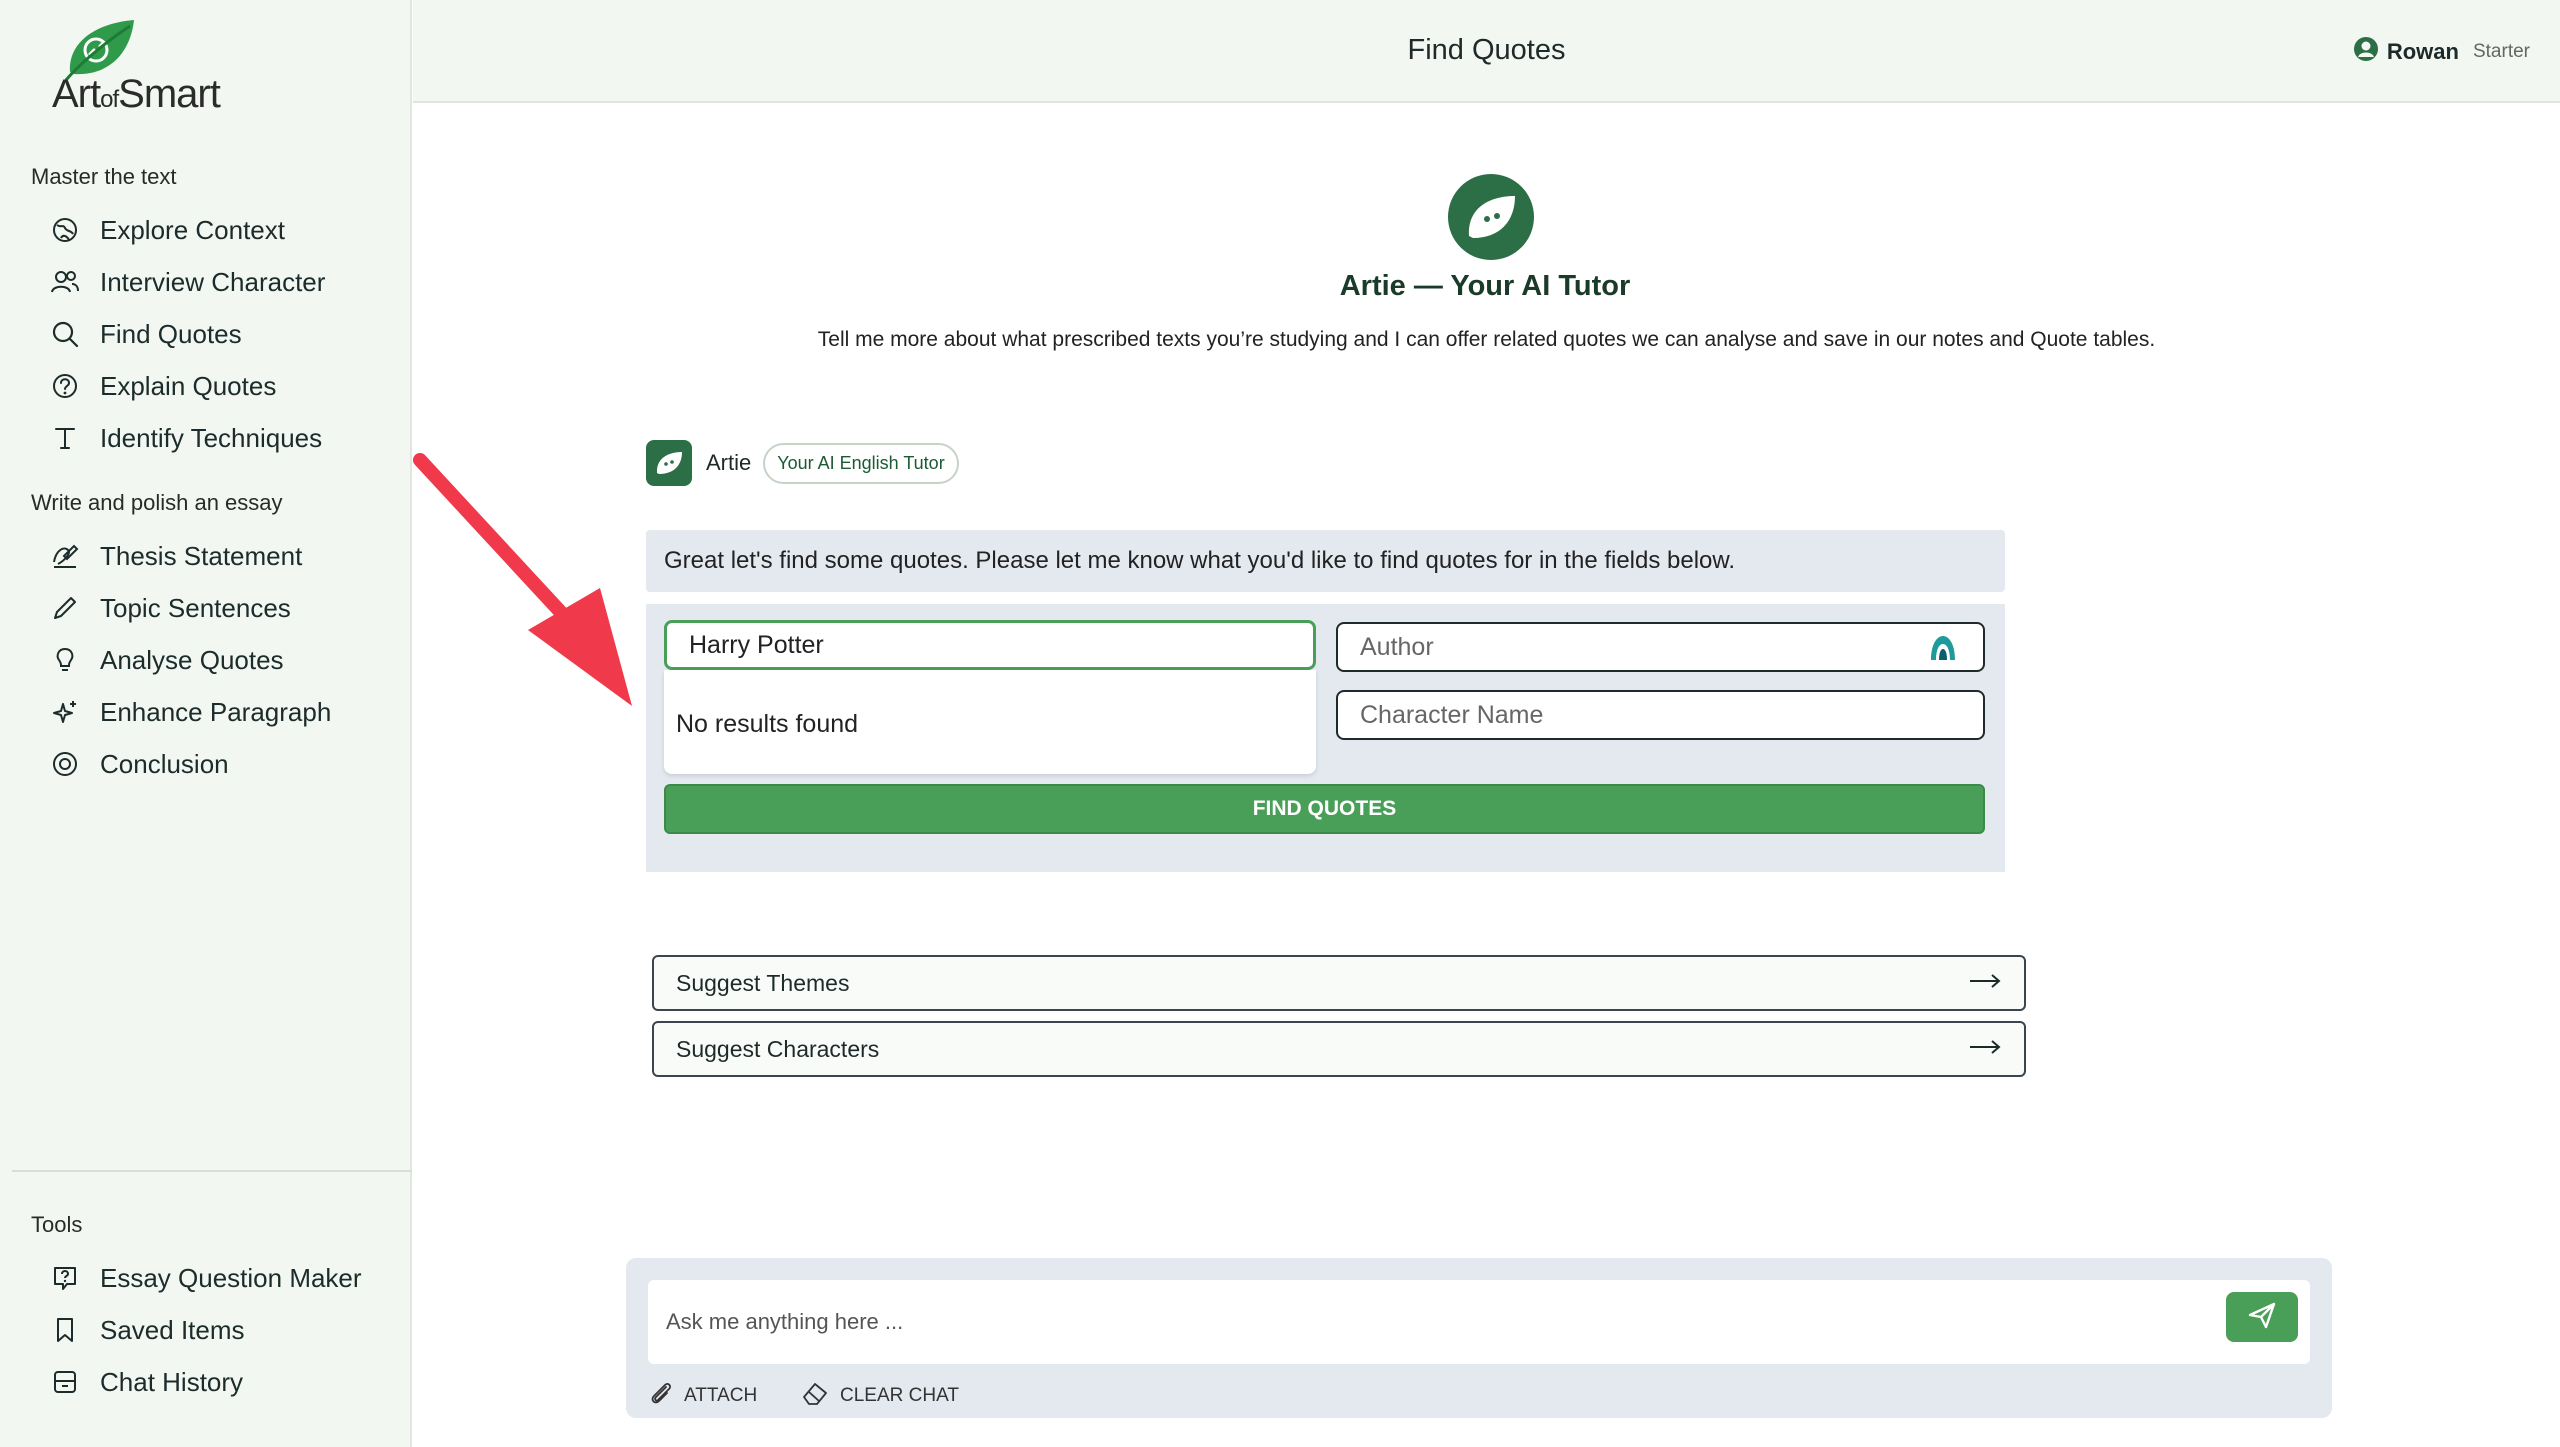  I want to click on sidebar-item-label: Chat History, so click(172, 1381).